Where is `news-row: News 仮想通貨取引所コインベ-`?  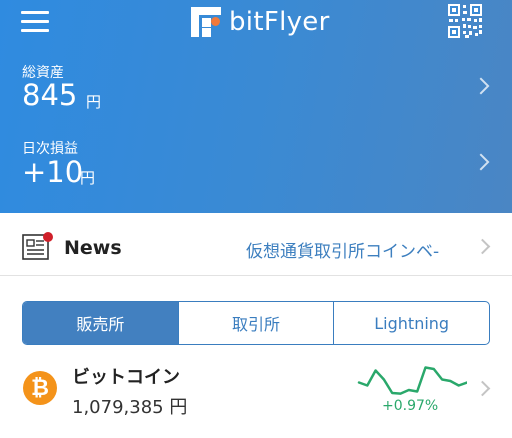 news-row: News 仮想通貨取引所コインベ- is located at coordinates (256, 247).